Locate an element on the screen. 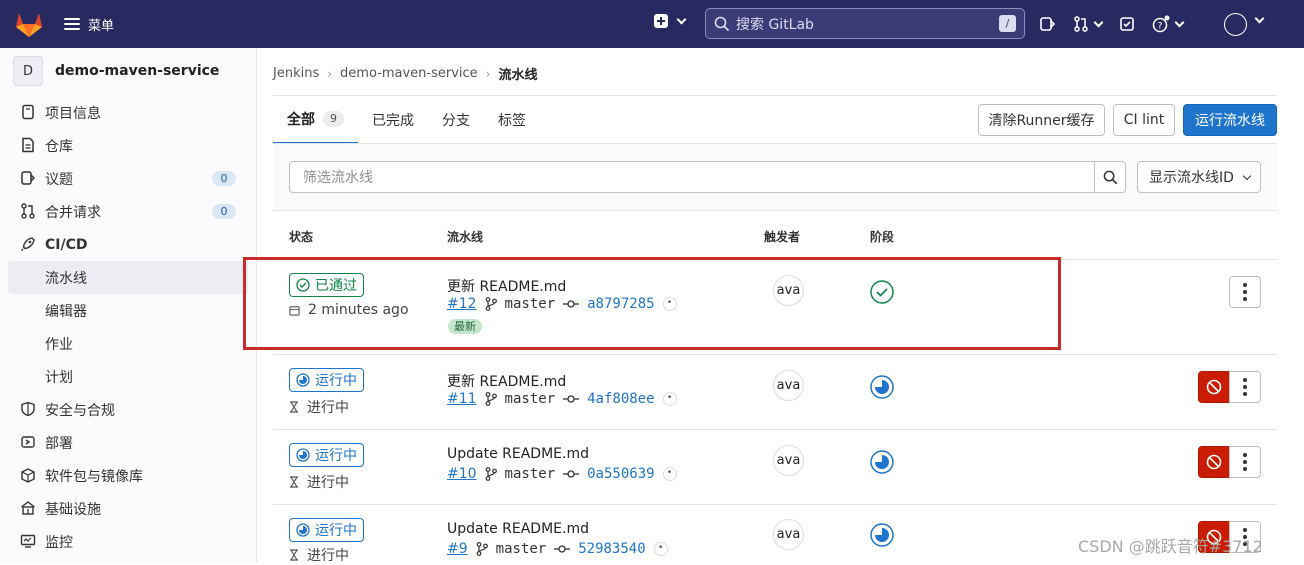  pipeline-id-link: #11 is located at coordinates (462, 399).